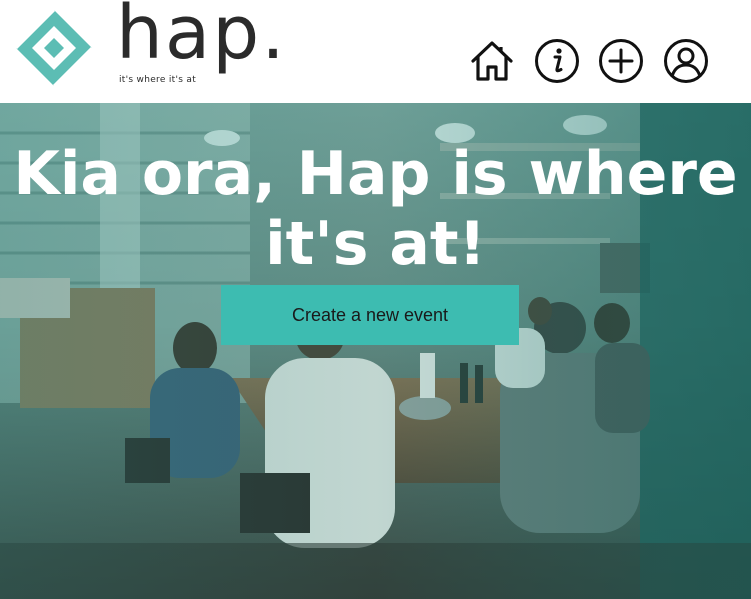 The width and height of the screenshot is (751, 599). Describe the element at coordinates (686, 61) in the screenshot. I see `user-icon` at that location.